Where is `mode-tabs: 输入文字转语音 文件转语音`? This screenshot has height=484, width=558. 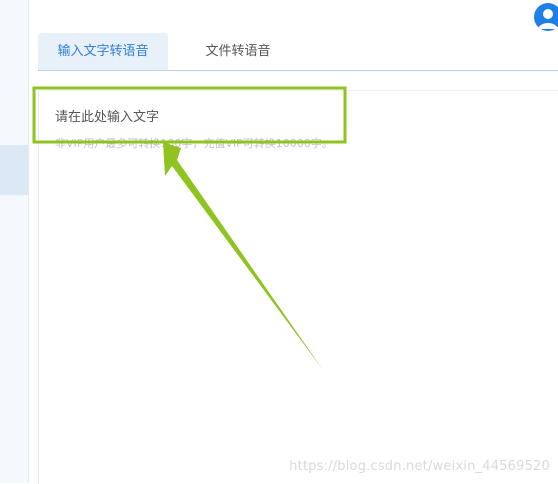
mode-tabs: 输入文字转语音 文件转语音 is located at coordinates (298, 52).